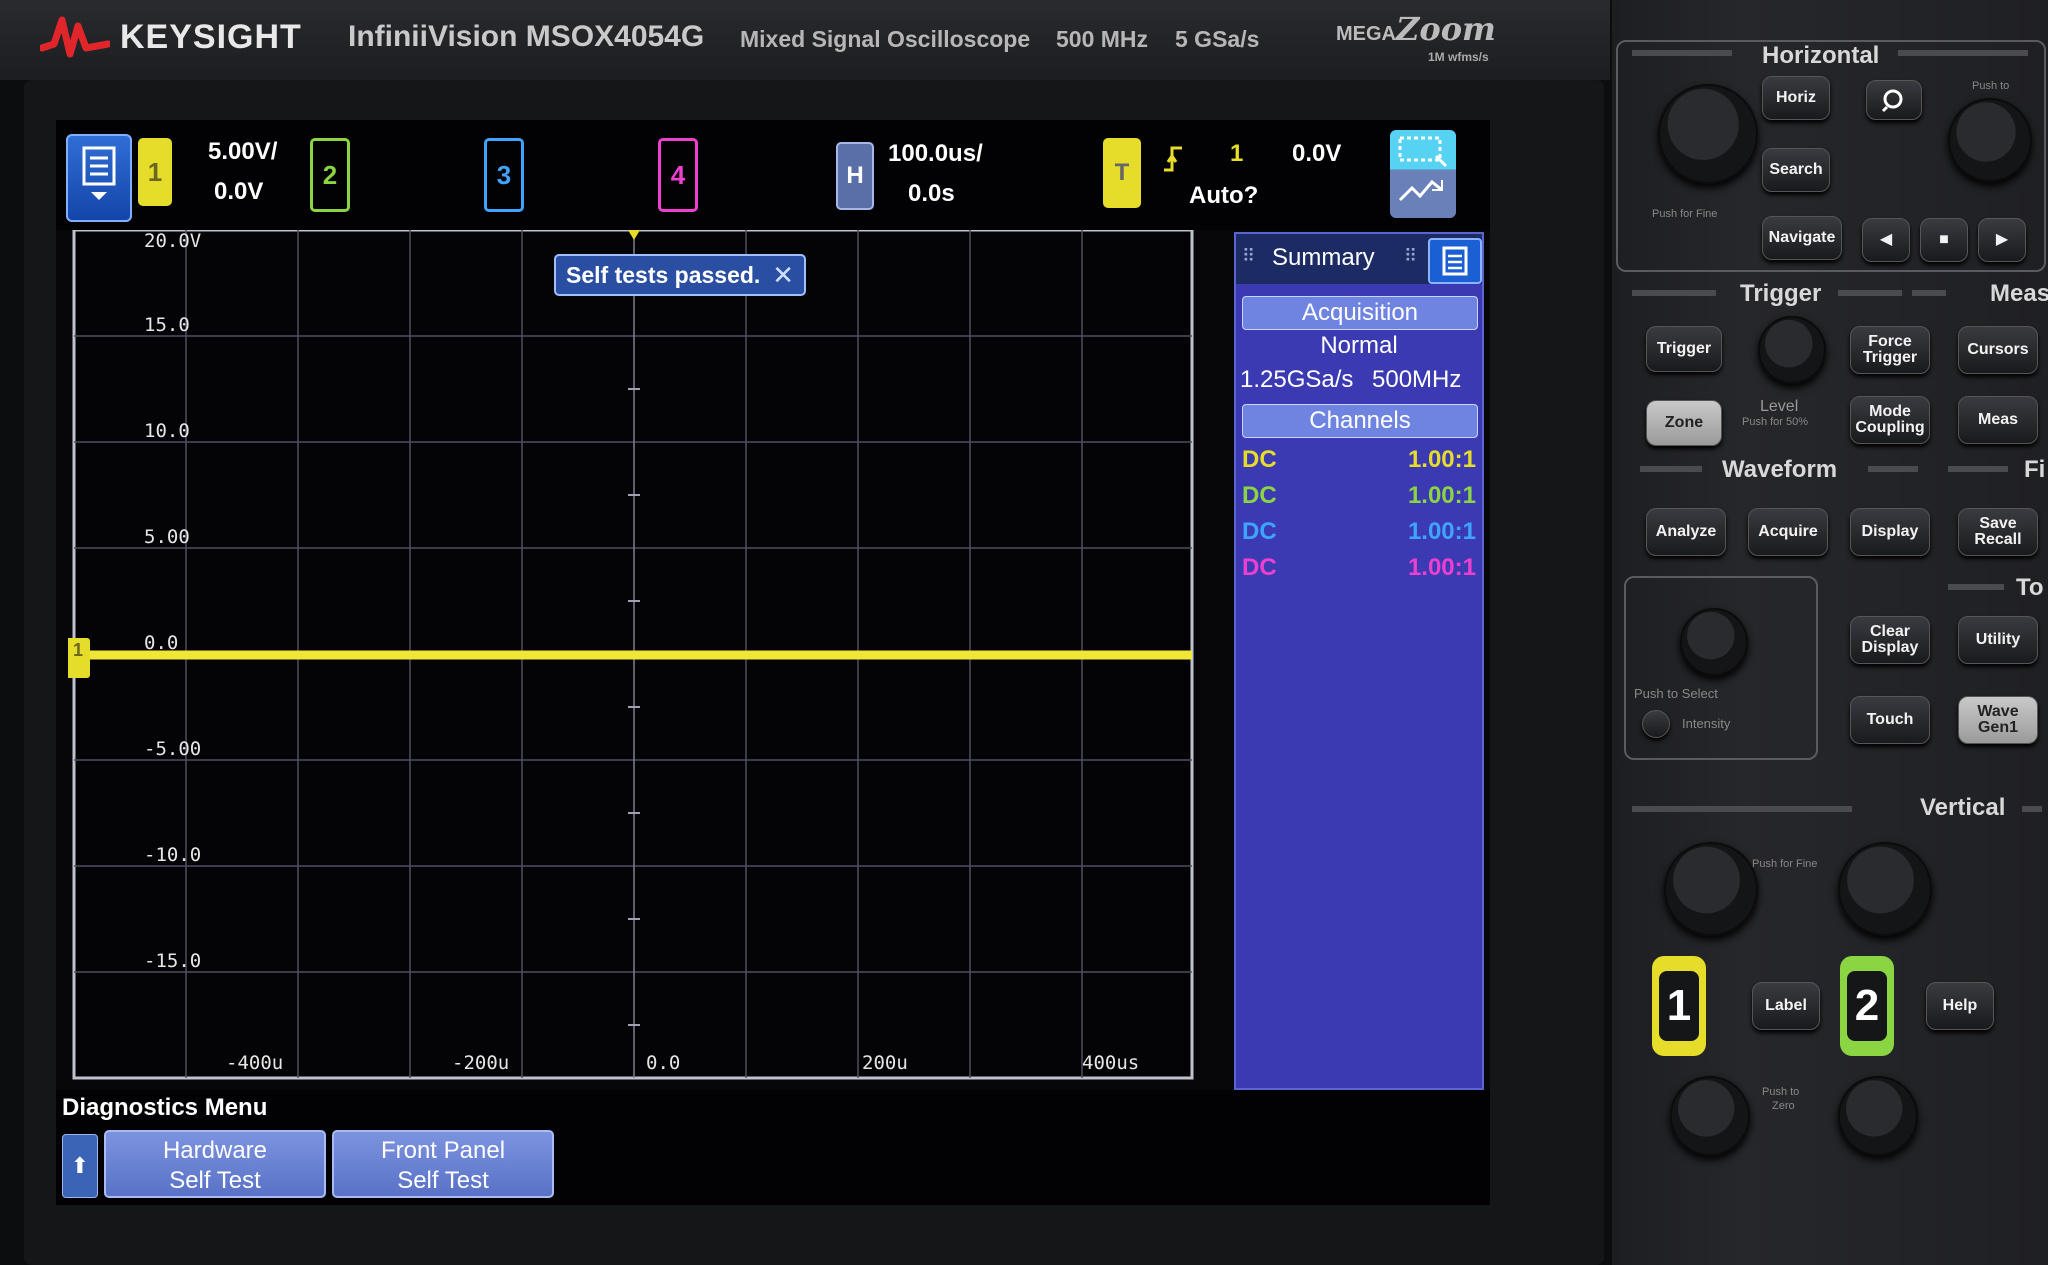  I want to click on entry-knob, so click(1714, 642).